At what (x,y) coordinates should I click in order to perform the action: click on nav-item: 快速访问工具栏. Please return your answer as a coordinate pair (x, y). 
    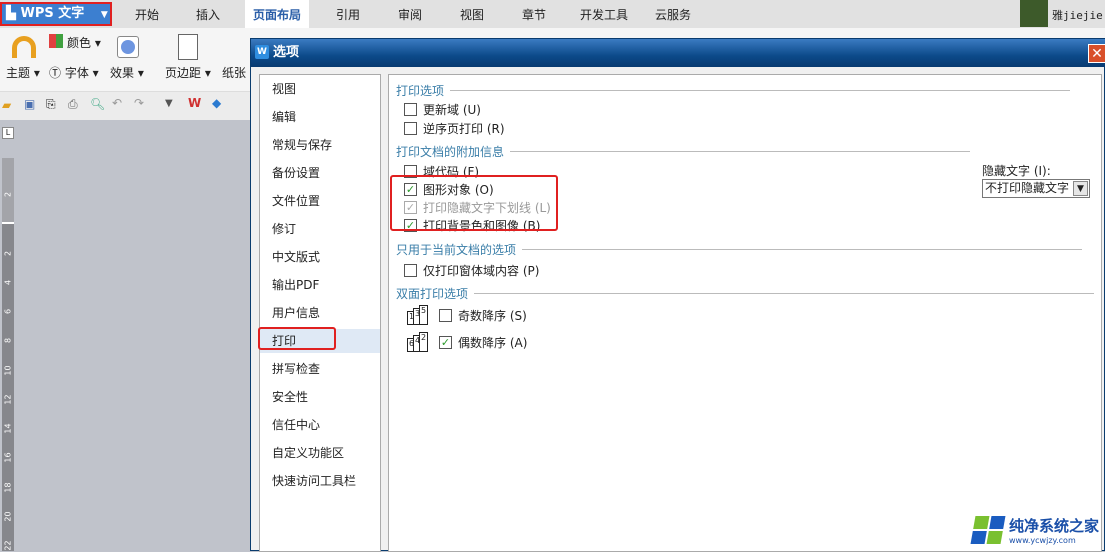
    Looking at the image, I should click on (320, 481).